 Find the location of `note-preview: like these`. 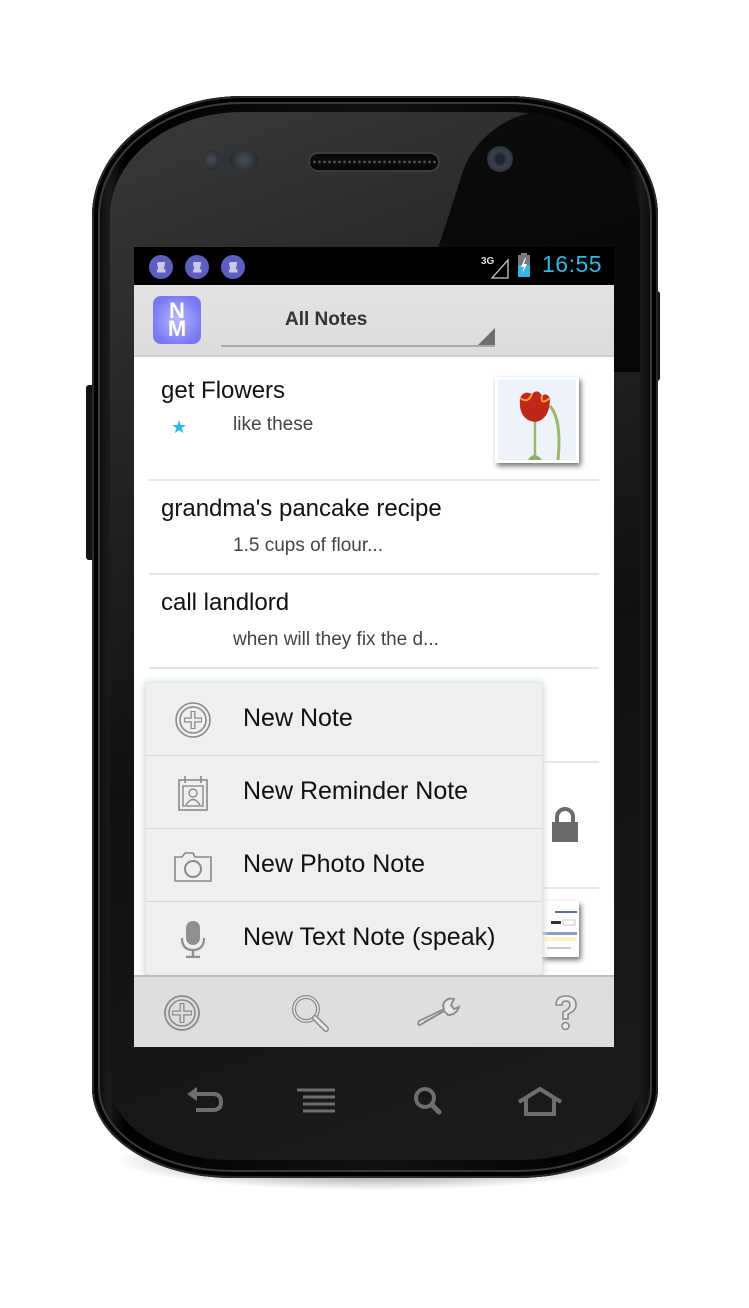

note-preview: like these is located at coordinates (273, 424).